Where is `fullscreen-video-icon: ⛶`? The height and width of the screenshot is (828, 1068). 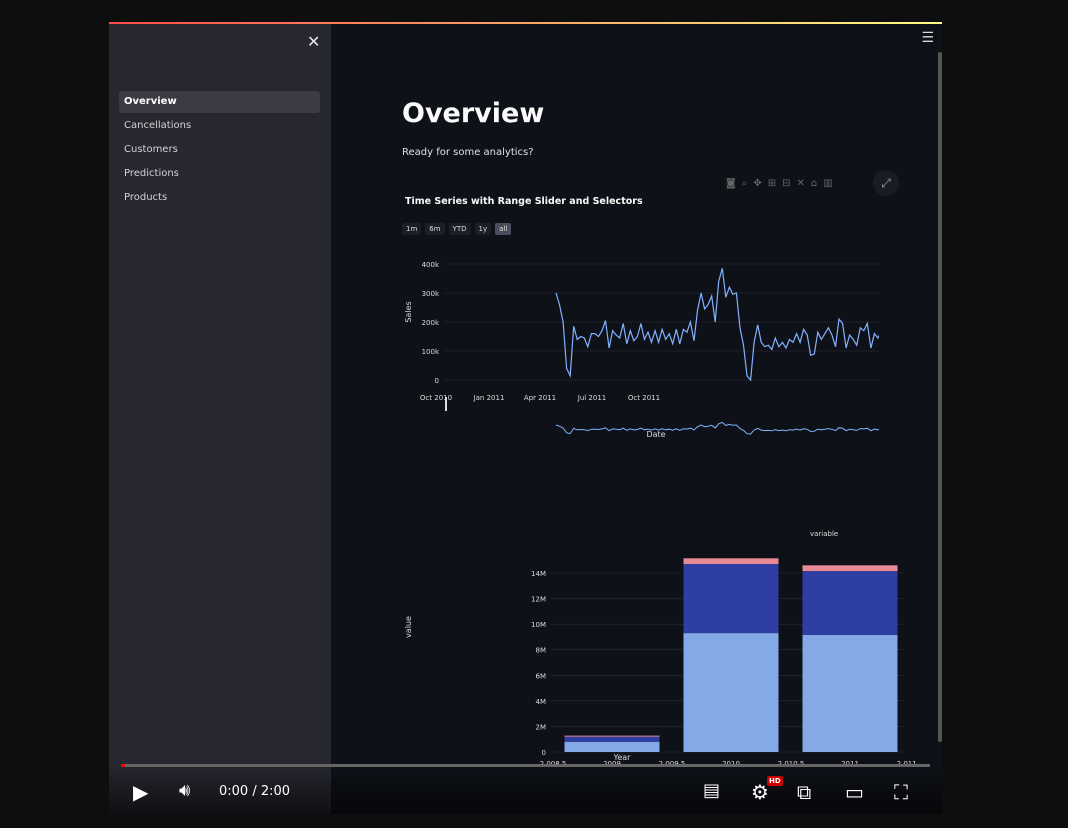
fullscreen-video-icon: ⛶ is located at coordinates (901, 792).